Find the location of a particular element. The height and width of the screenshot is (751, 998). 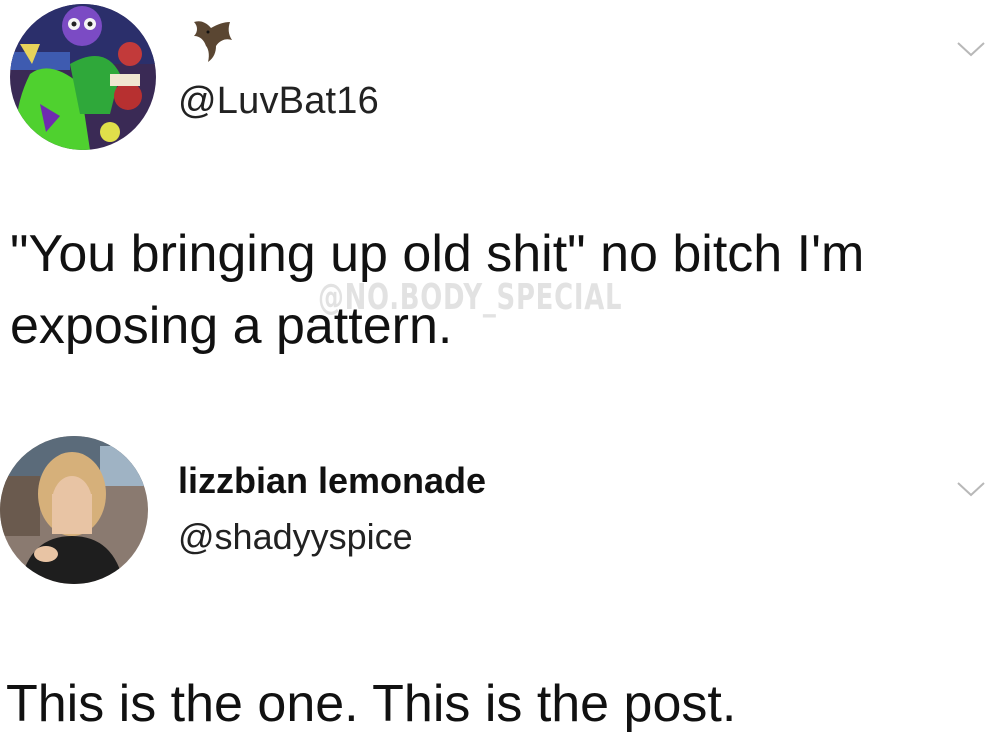

watermark: @NO.BODY_SPECIAL is located at coordinates (470, 297).